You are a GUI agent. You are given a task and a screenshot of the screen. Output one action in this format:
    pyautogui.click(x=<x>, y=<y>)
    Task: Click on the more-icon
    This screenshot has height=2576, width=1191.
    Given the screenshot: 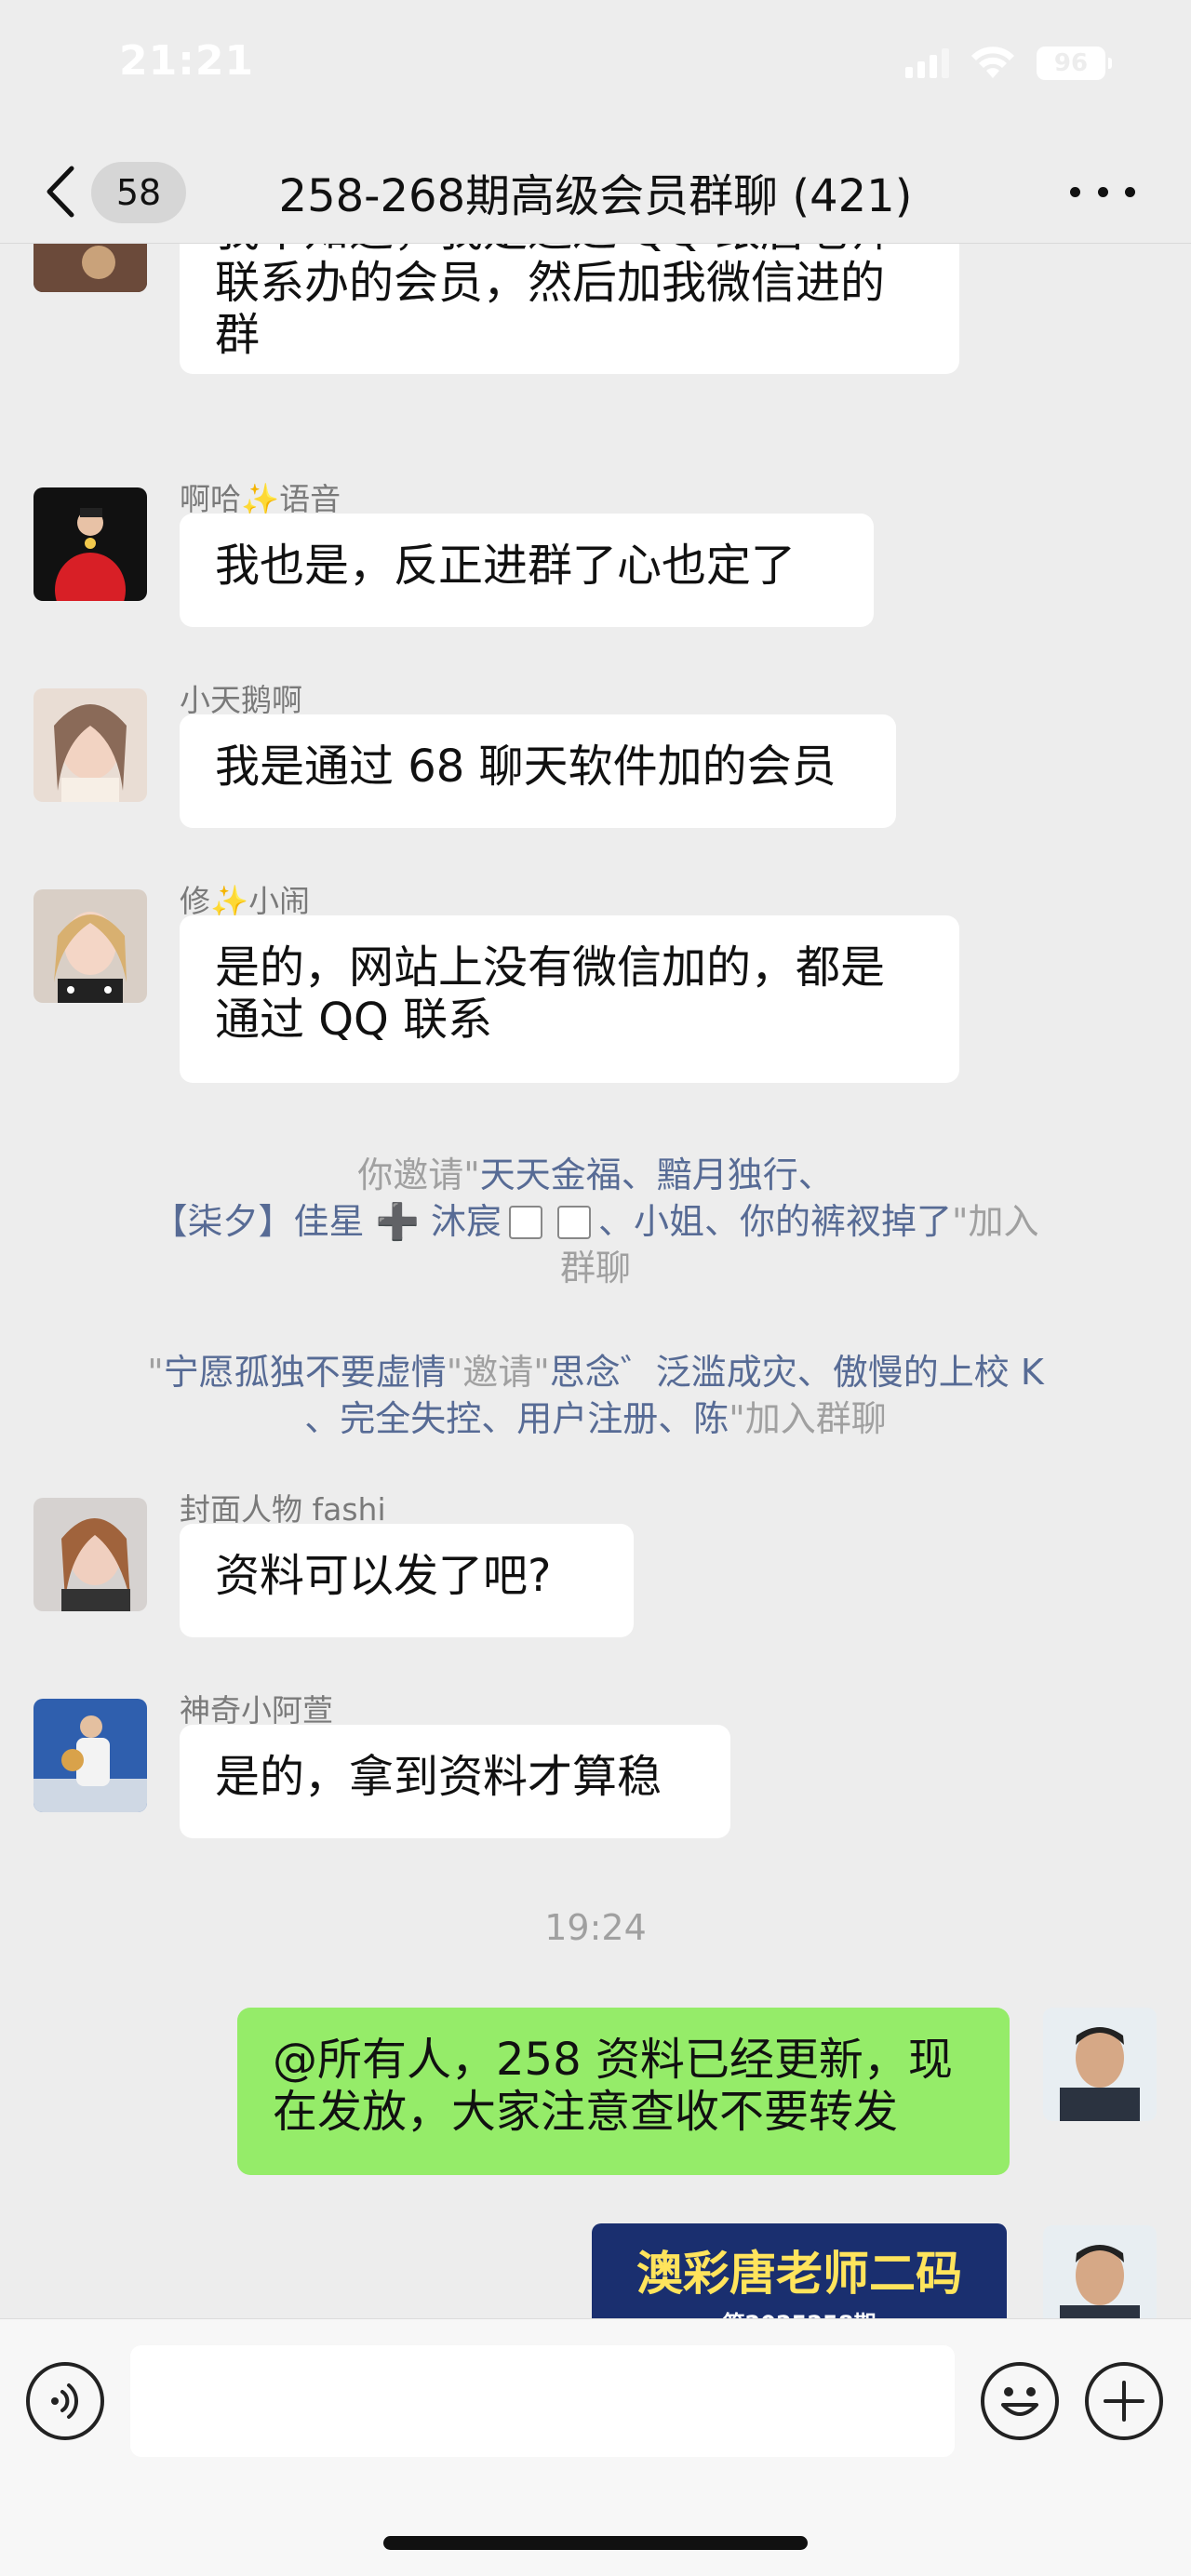 What is the action you would take?
    pyautogui.click(x=1075, y=191)
    